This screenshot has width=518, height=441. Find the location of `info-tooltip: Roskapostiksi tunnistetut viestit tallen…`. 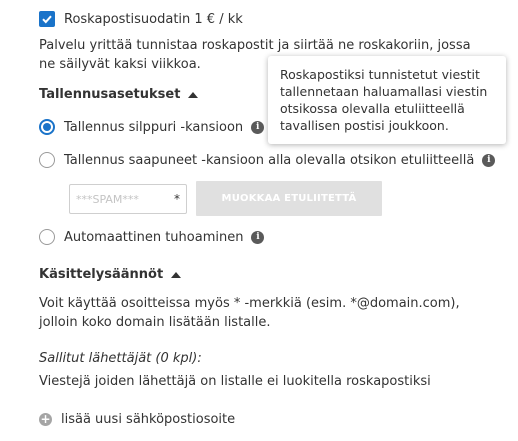

info-tooltip: Roskapostiksi tunnistetut viestit tallen… is located at coordinates (387, 100).